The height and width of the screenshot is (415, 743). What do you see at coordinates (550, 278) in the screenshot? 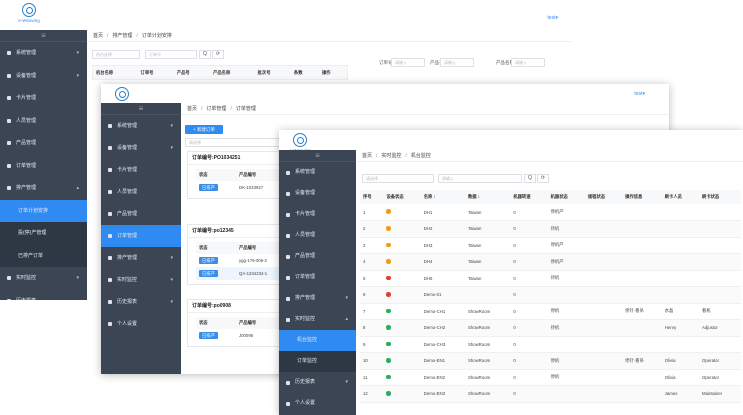
I see `table-row: 5 DH5 Taiwan 0 待机` at bounding box center [550, 278].